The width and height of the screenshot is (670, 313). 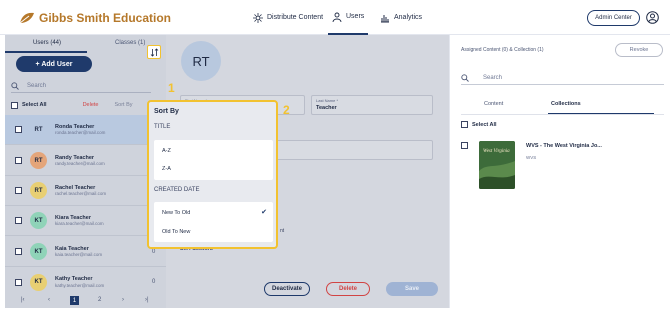 What do you see at coordinates (81, 194) in the screenshot?
I see `user-email: rachel.teacher@mail.com` at bounding box center [81, 194].